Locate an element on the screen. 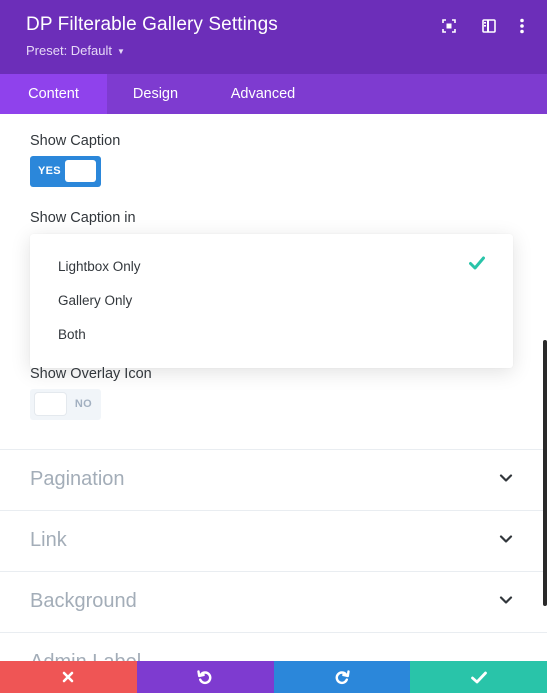 The height and width of the screenshot is (693, 547). undo-button is located at coordinates (205, 677).